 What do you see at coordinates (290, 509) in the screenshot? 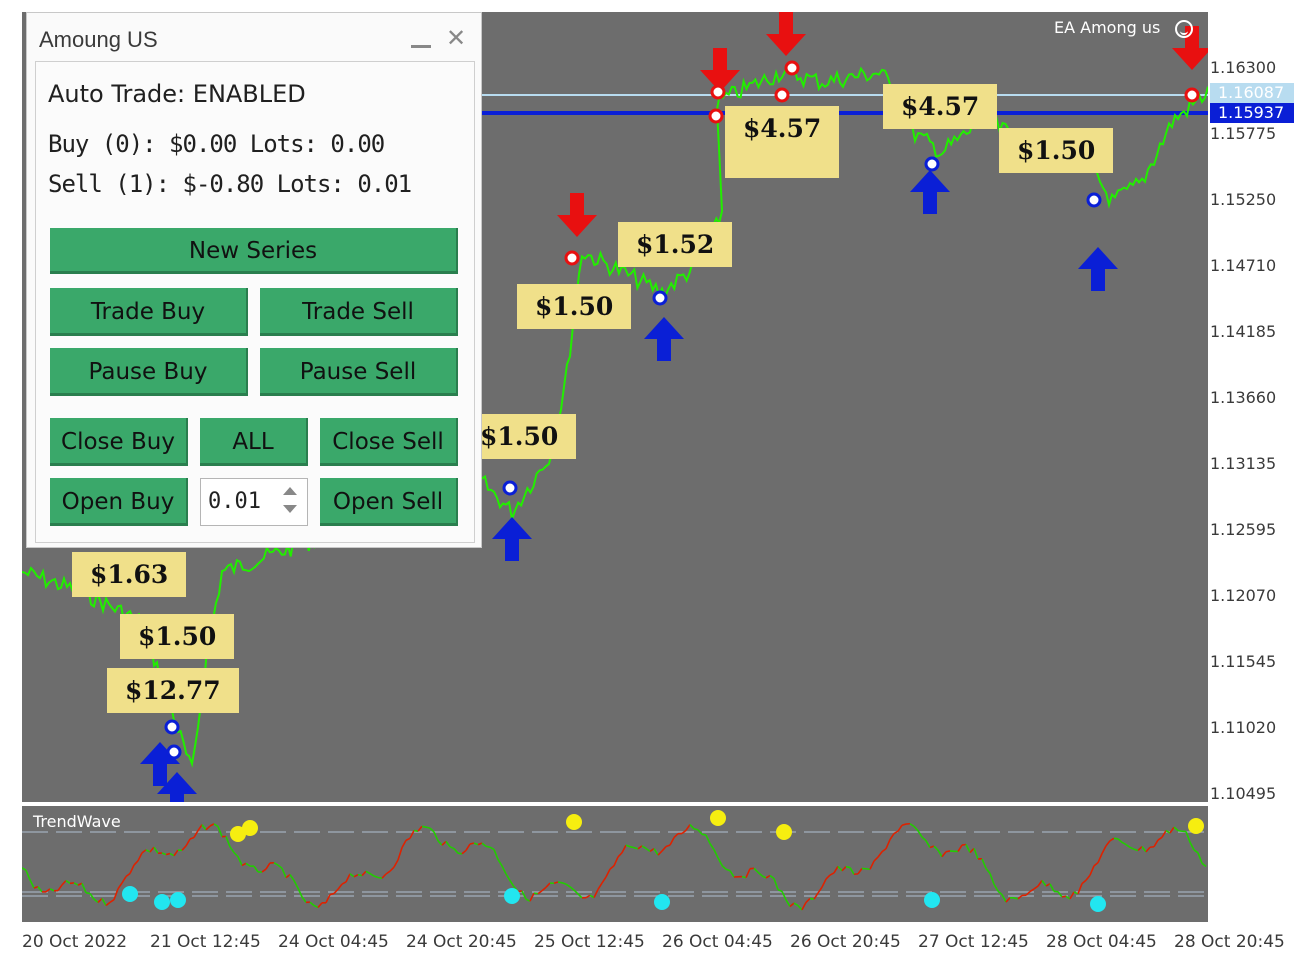
I see `stepper-down-icon` at bounding box center [290, 509].